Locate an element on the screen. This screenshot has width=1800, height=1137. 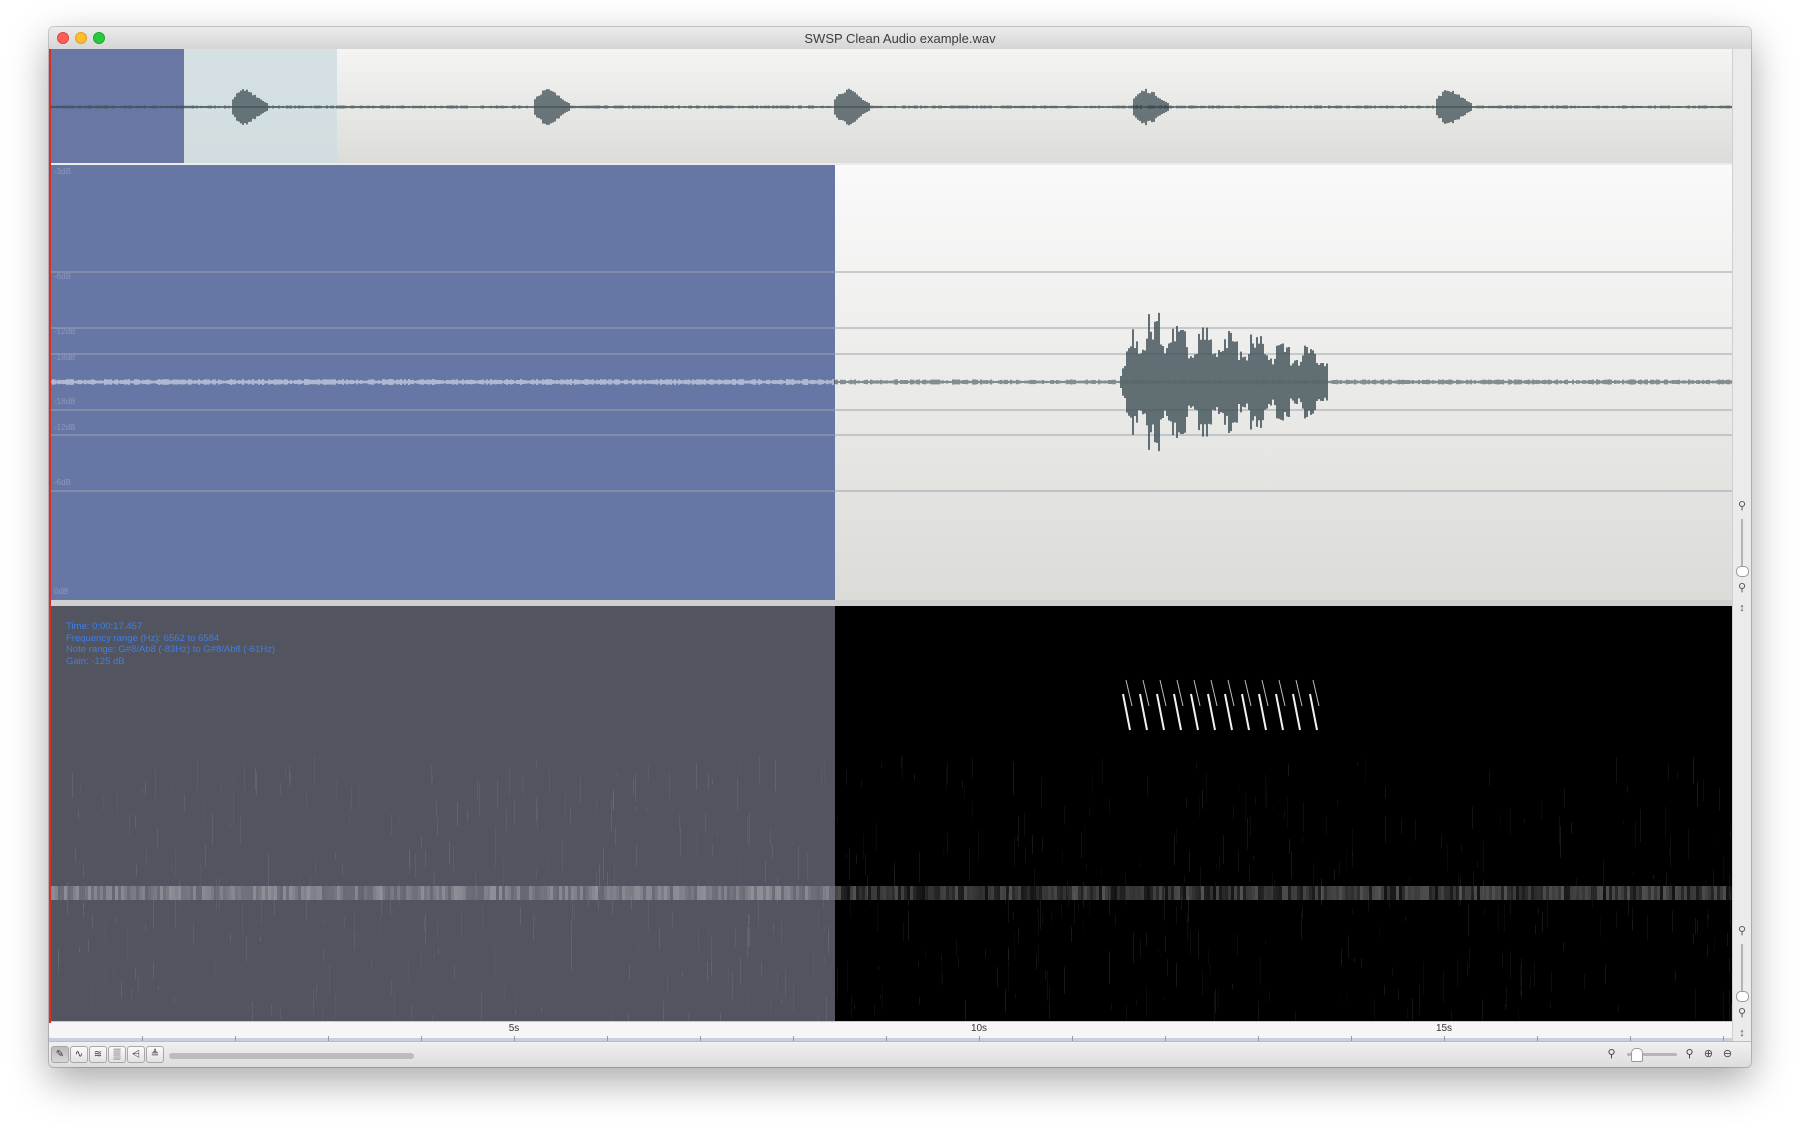
zoom-out-icon: ⚲ is located at coordinates (1611, 1054).